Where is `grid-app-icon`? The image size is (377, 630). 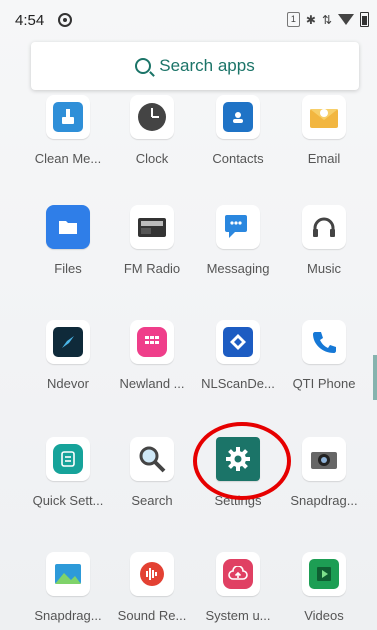 grid-app-icon is located at coordinates (152, 342).